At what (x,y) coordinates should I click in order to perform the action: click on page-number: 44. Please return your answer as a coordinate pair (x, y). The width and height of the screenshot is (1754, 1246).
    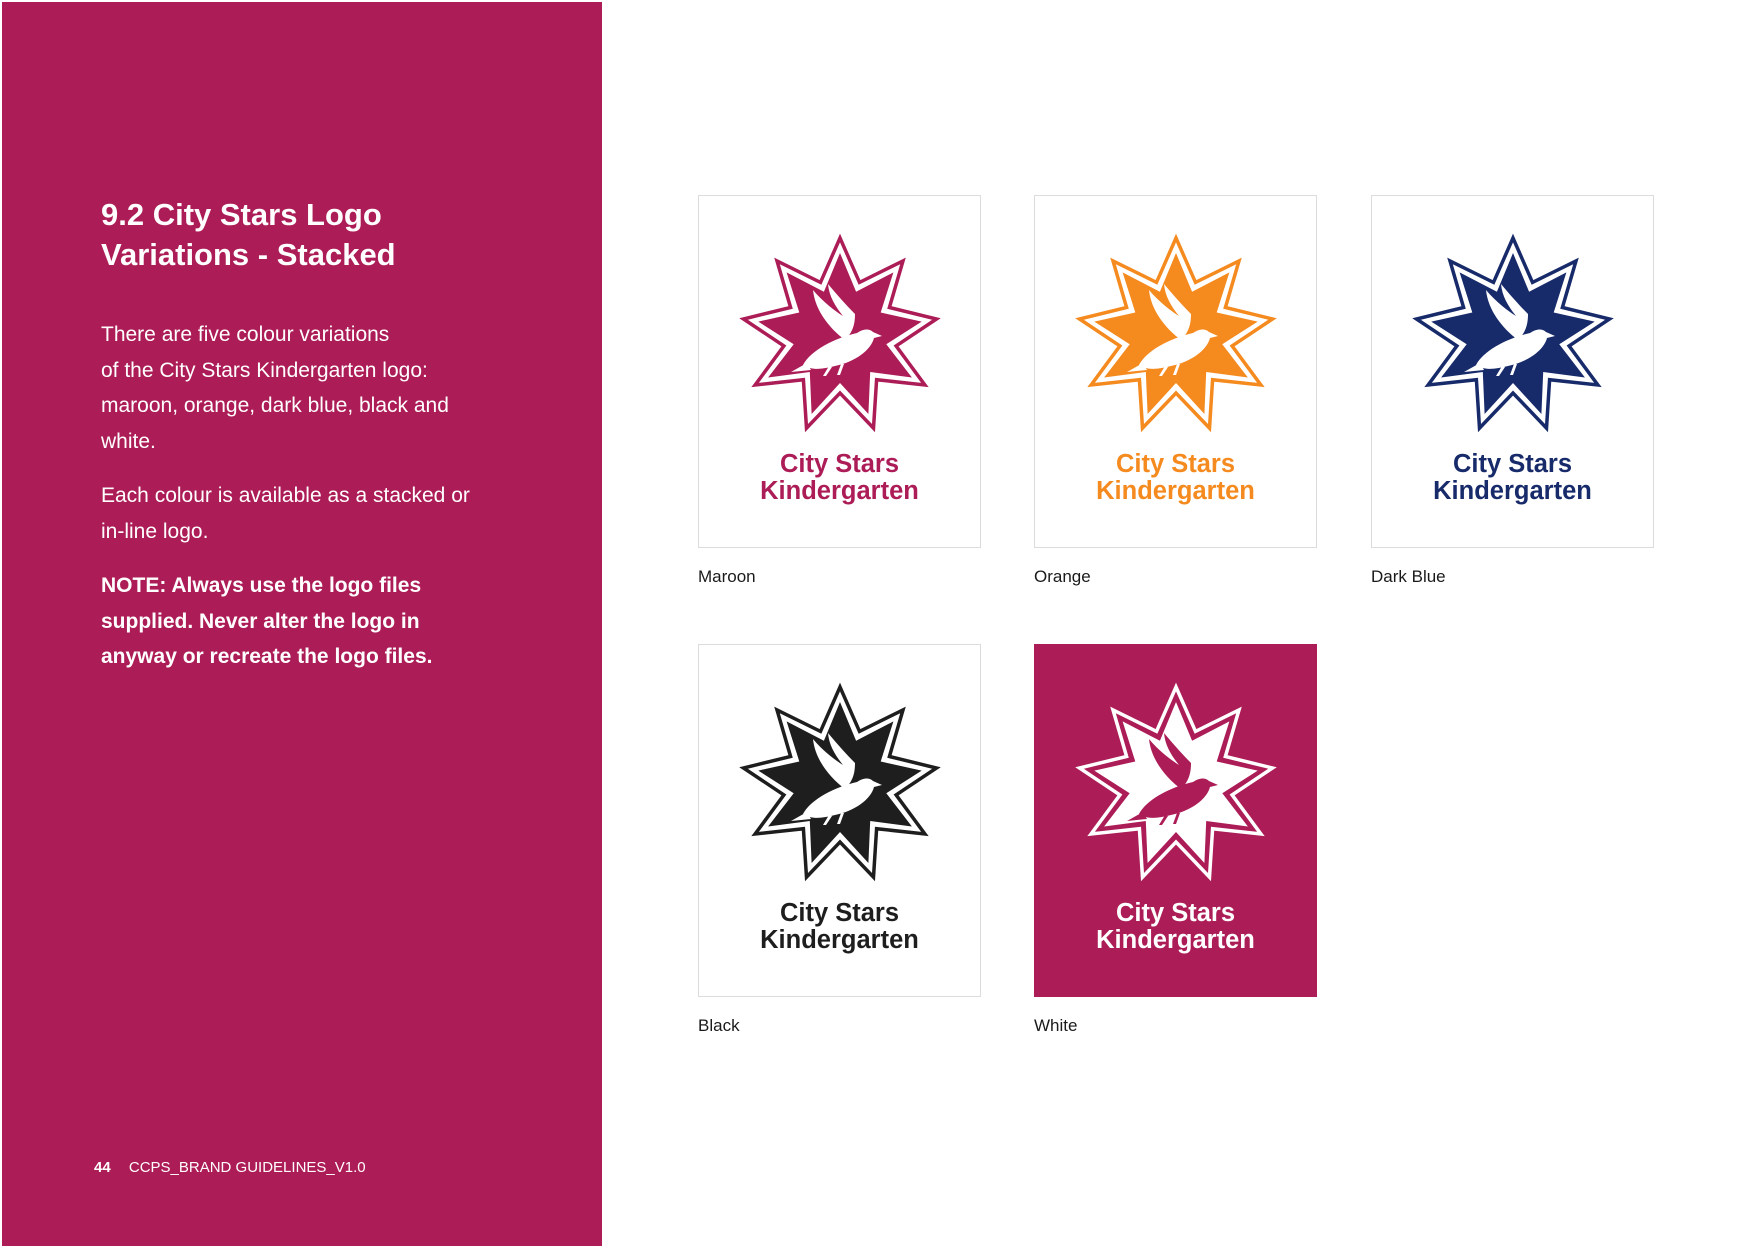
    Looking at the image, I should click on (102, 1167).